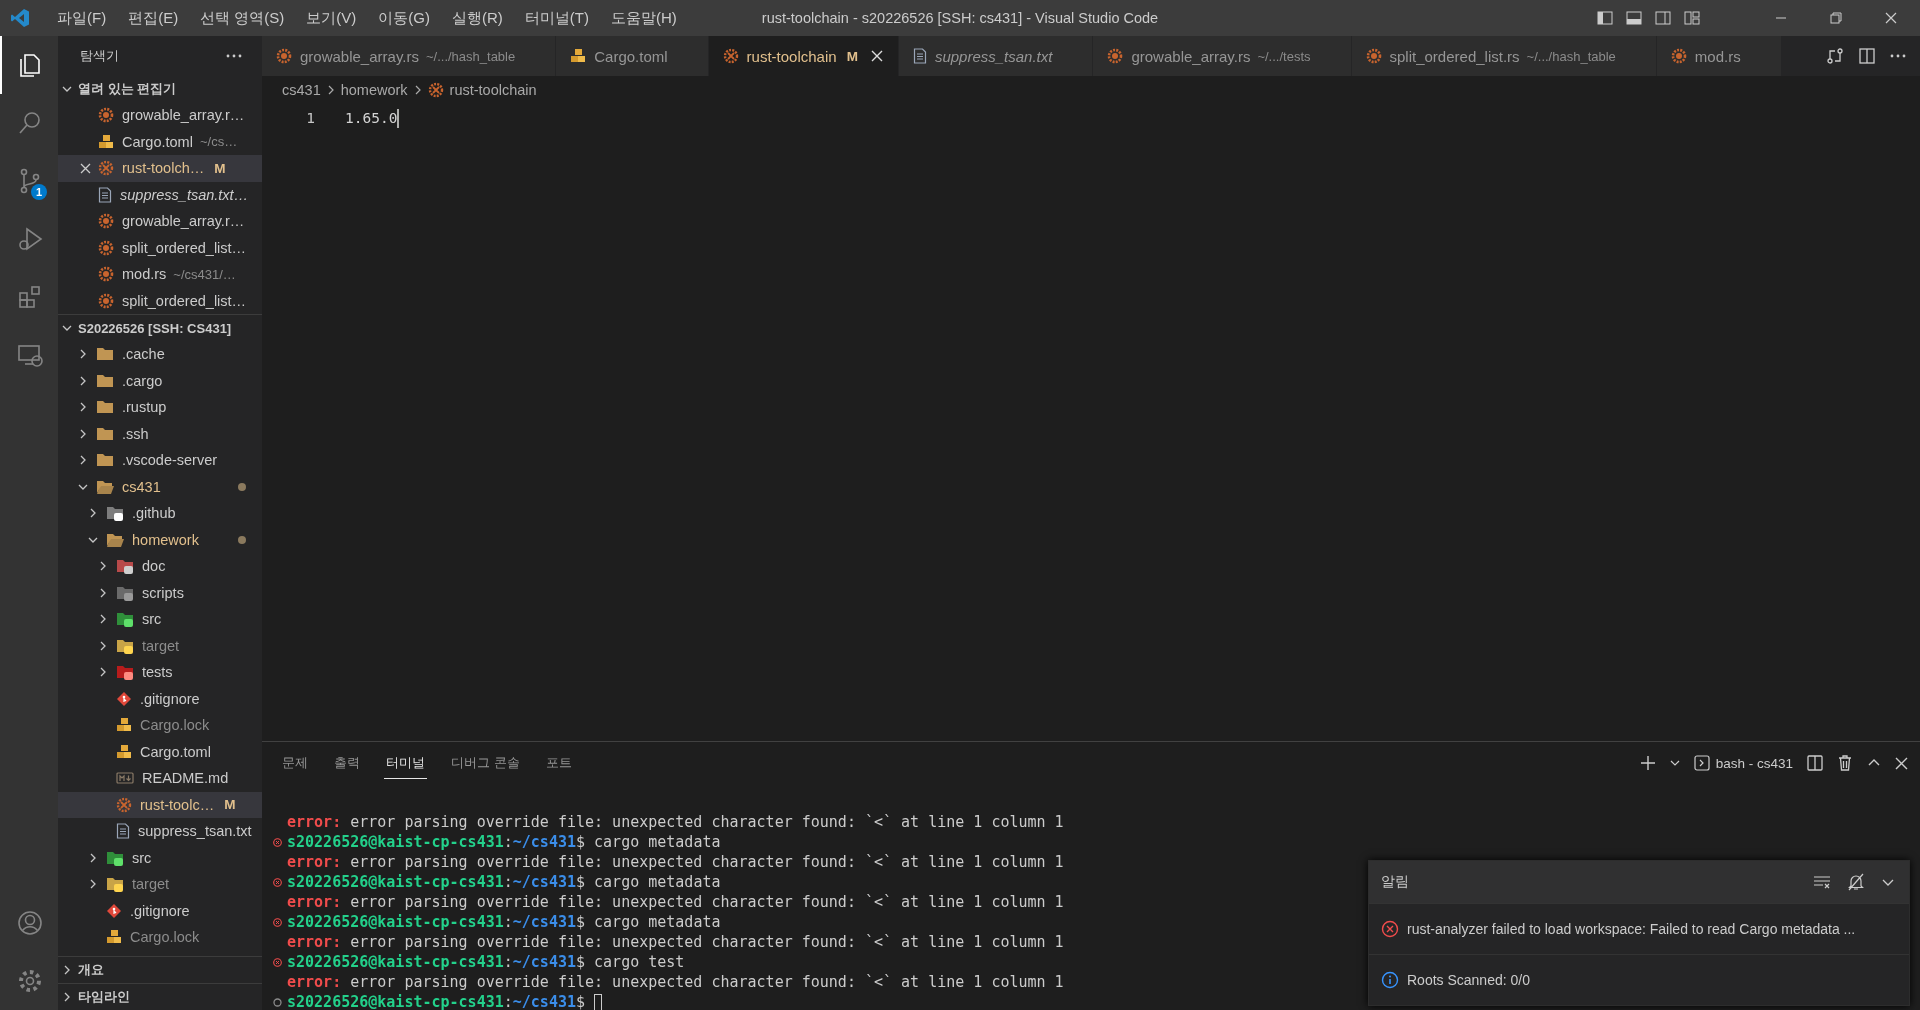 The image size is (1920, 1010). What do you see at coordinates (477, 18) in the screenshot?
I see `menu-item: 실행(R)` at bounding box center [477, 18].